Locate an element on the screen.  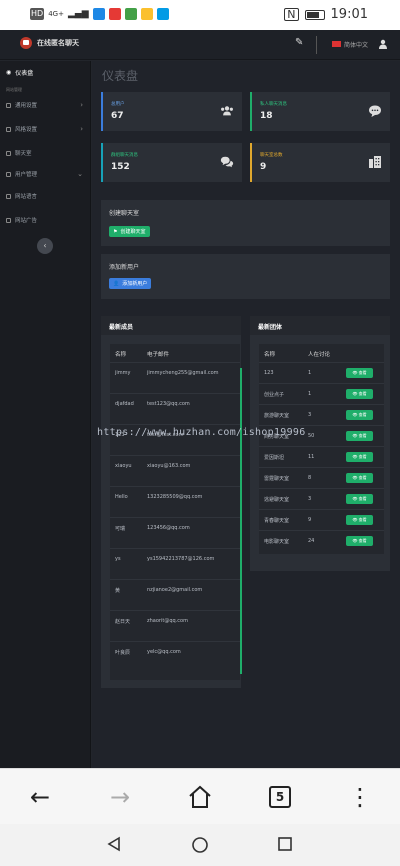
home-icon is located at coordinates (200, 797).